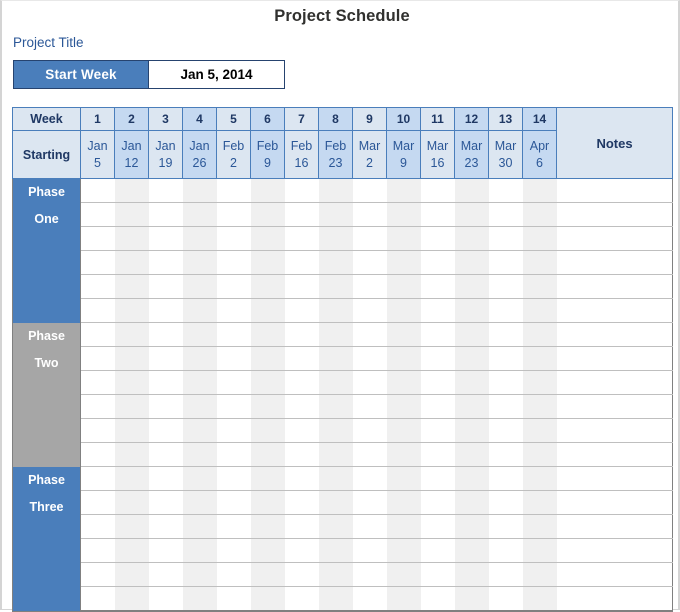 This screenshot has height=612, width=680. Describe the element at coordinates (46, 394) in the screenshot. I see `phase-label-2: Phase Two` at that location.